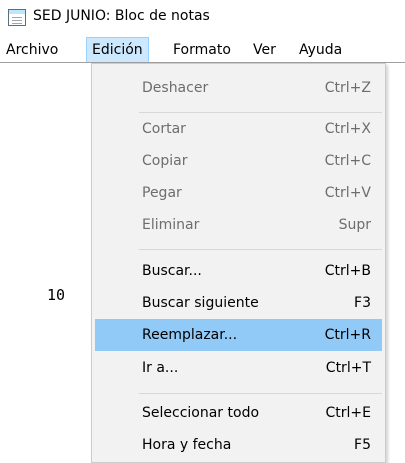  What do you see at coordinates (238, 161) in the screenshot?
I see `menu-item-copiar: Copiar Ctrl+C` at bounding box center [238, 161].